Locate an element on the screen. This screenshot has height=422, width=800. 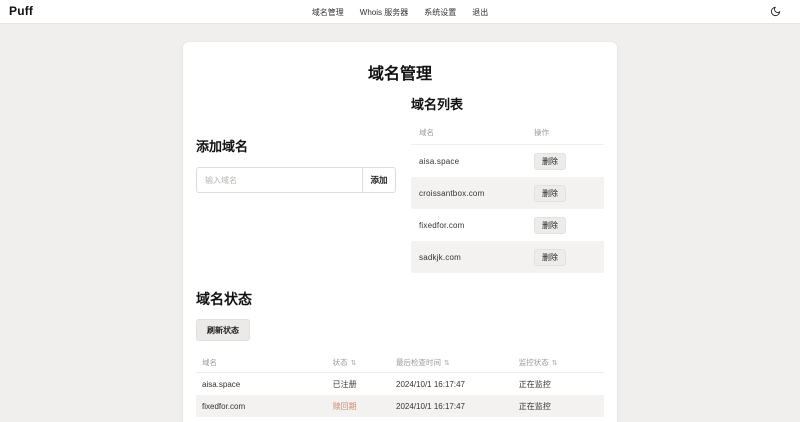
nav-links: 域名管理 Whois 服务器 系统设置 退出 is located at coordinates (400, 12).